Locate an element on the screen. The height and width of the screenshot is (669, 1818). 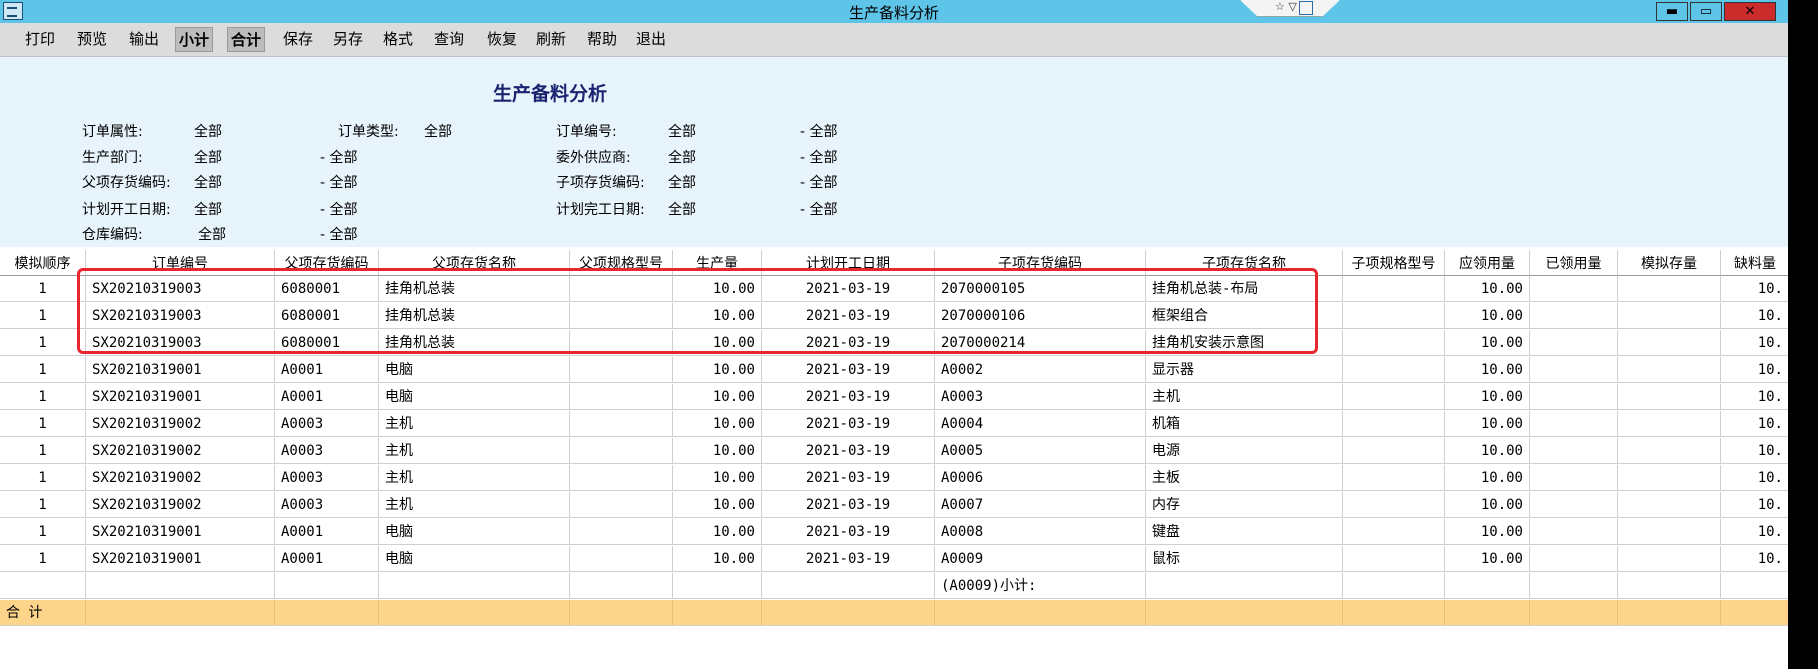
column-header: 子项存货名称 is located at coordinates (1244, 263).